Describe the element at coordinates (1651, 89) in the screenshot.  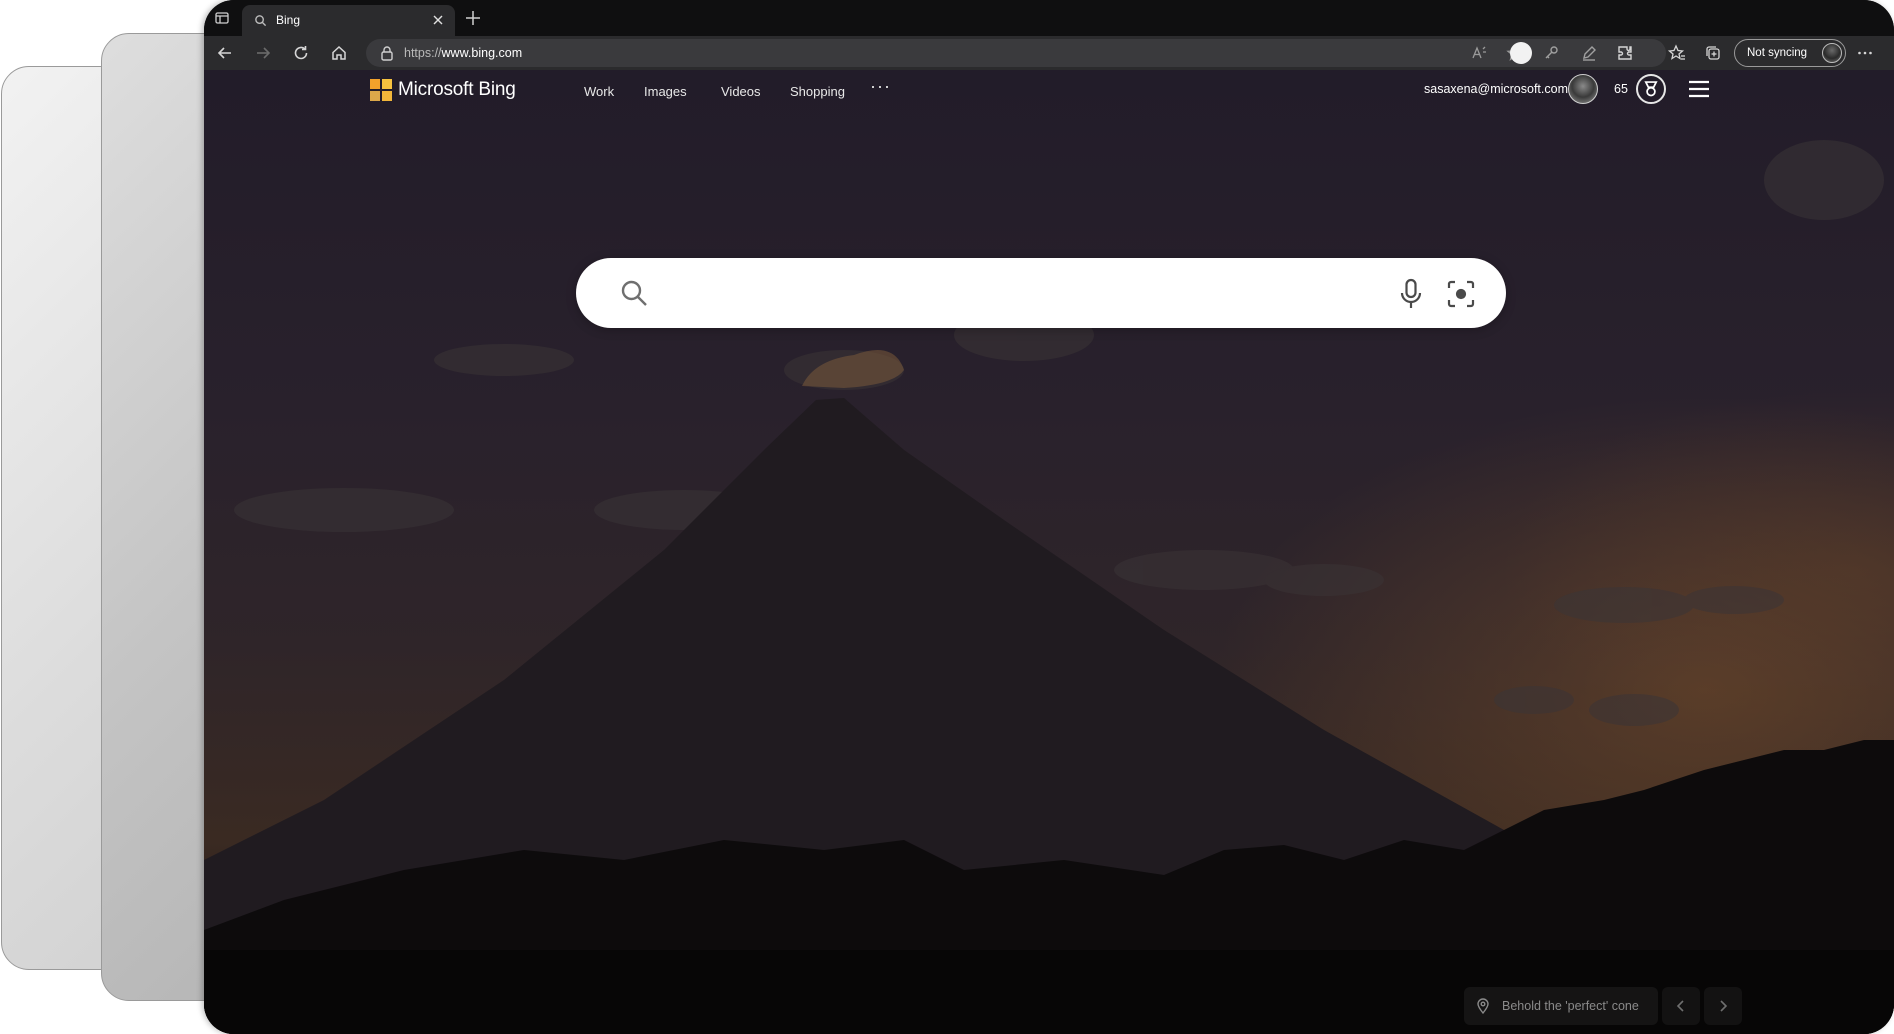
I see `rewards-medal-icon` at that location.